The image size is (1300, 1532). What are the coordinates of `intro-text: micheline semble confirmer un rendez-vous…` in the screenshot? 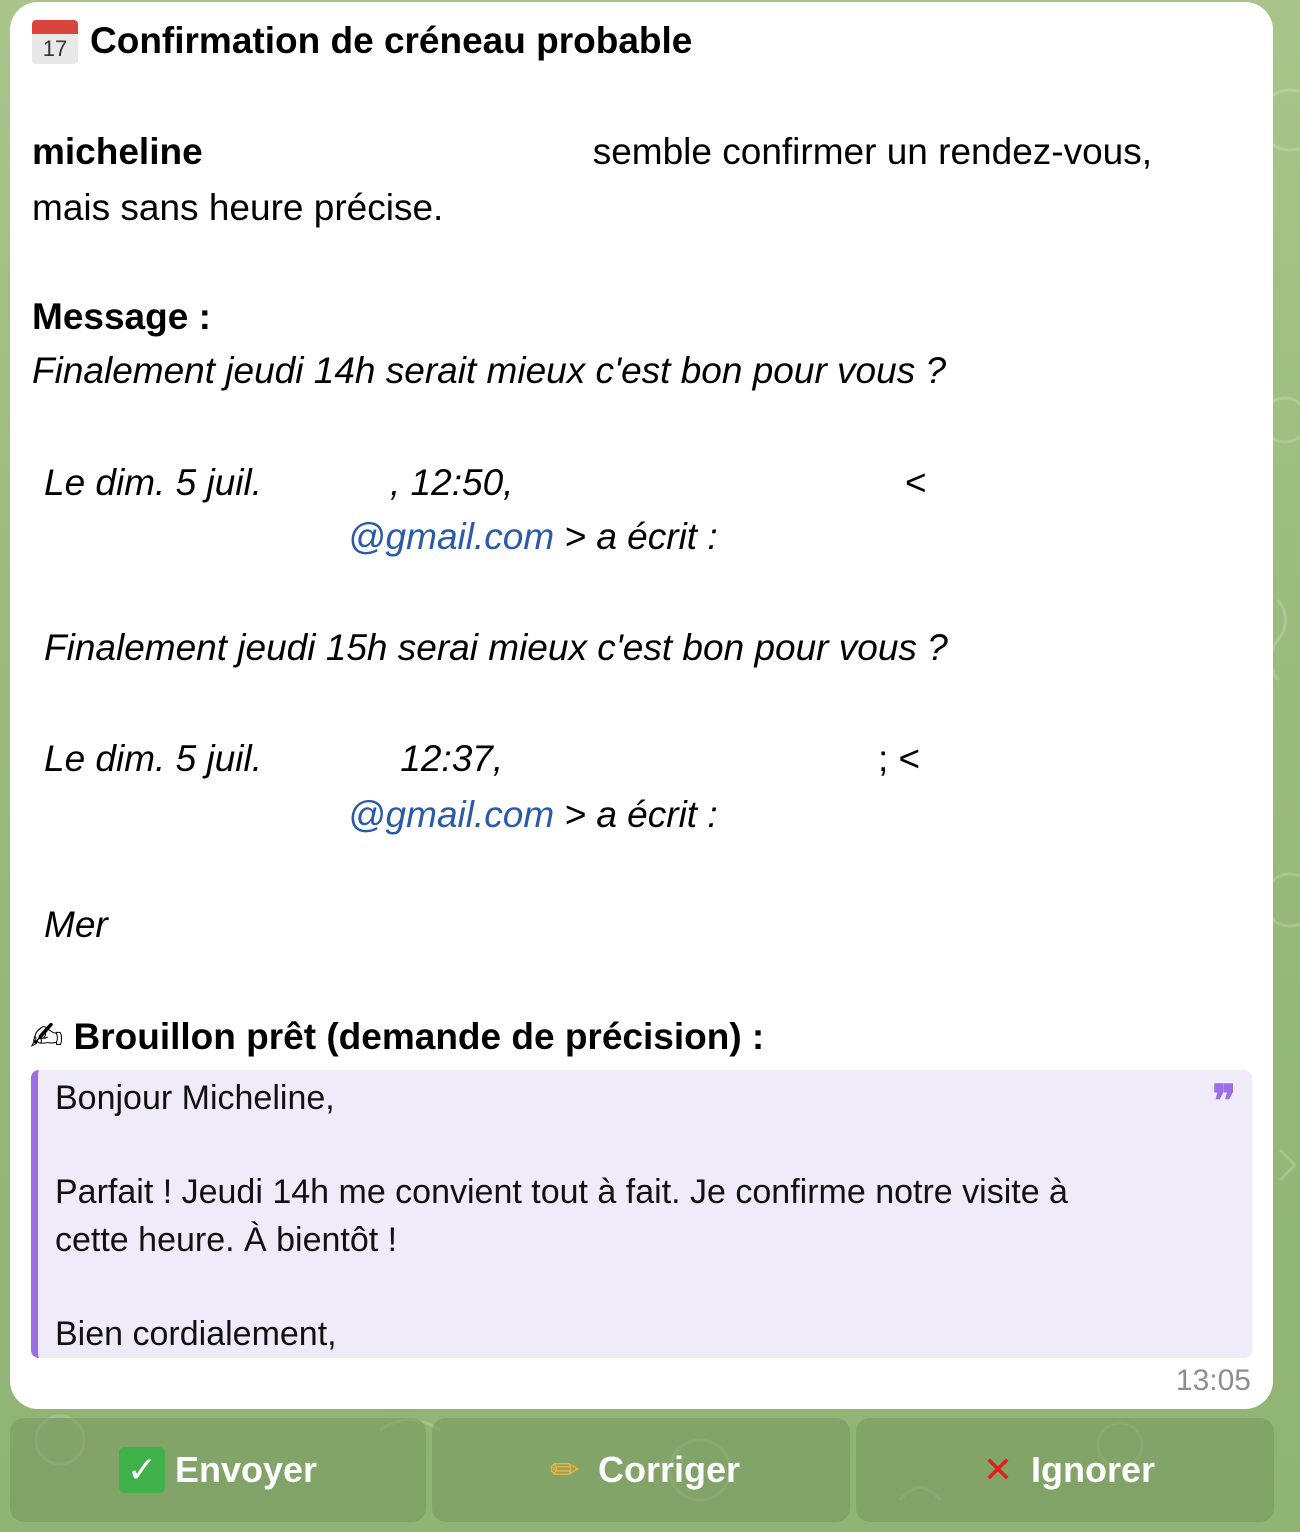 It's located at (639, 180).